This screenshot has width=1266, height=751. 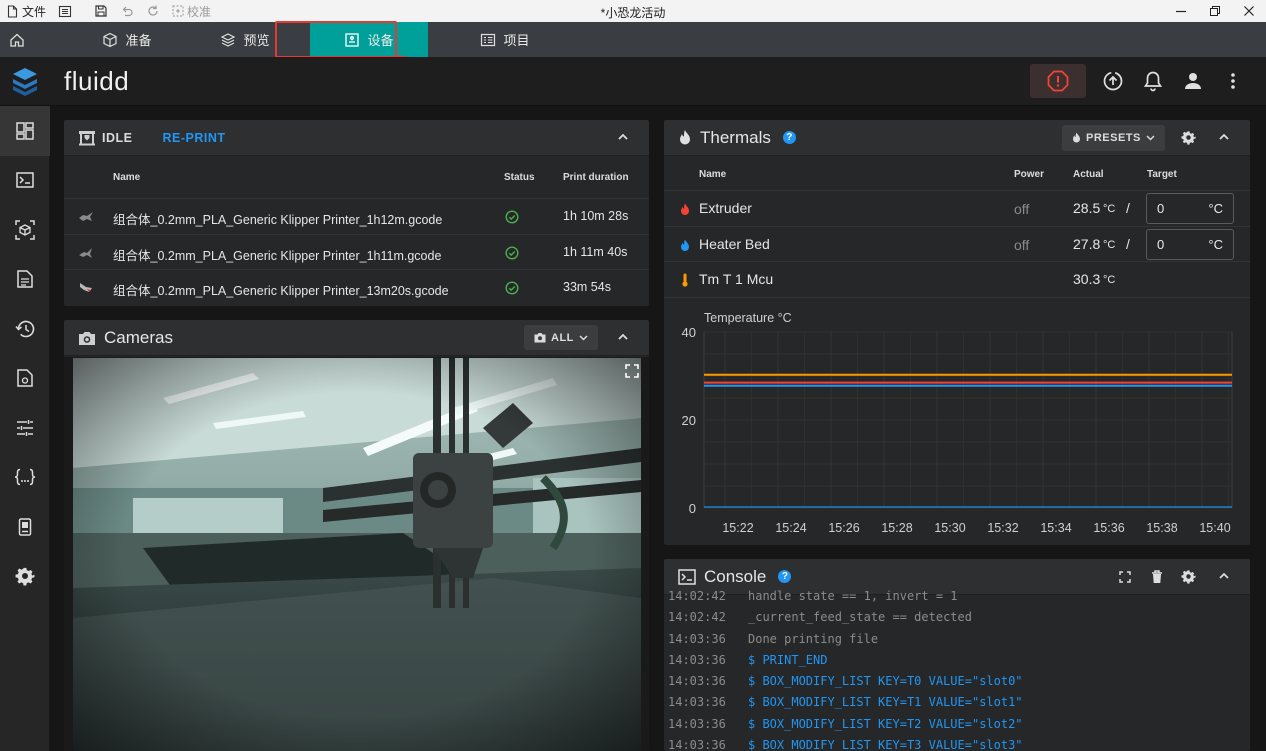 I want to click on sidebar-item-configuration, so click(x=25, y=379).